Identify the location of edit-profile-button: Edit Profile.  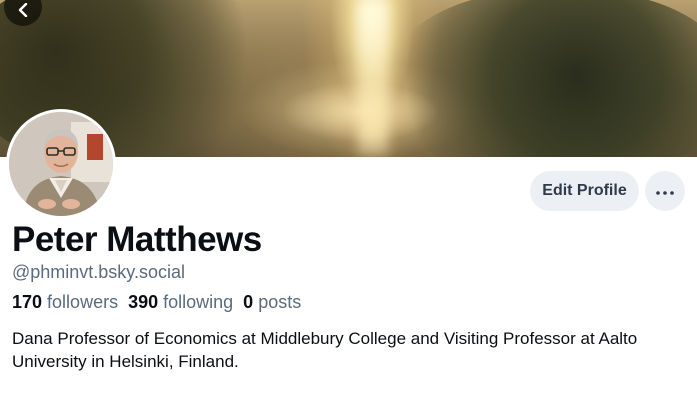
(584, 191).